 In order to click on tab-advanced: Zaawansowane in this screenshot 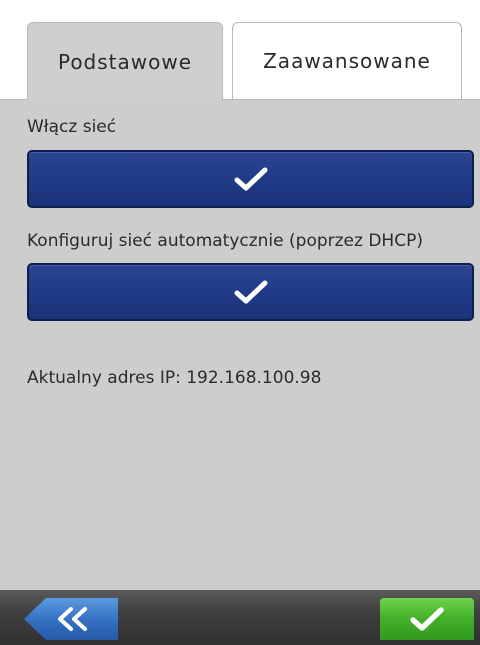, I will do `click(347, 60)`.